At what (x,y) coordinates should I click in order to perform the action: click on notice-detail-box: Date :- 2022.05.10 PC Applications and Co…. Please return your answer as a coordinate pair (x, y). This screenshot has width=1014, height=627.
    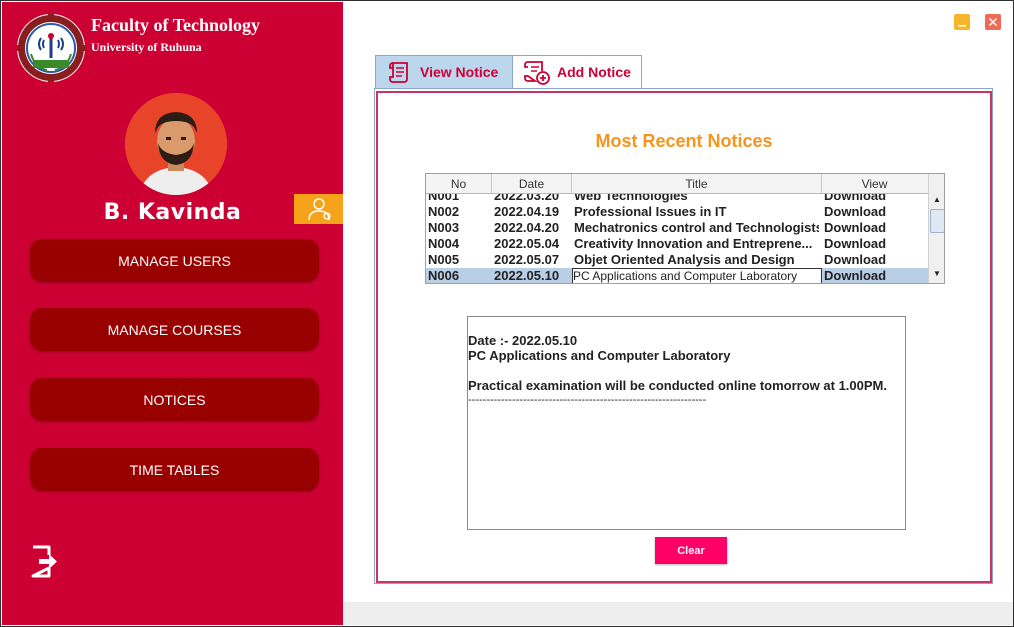
    Looking at the image, I should click on (686, 423).